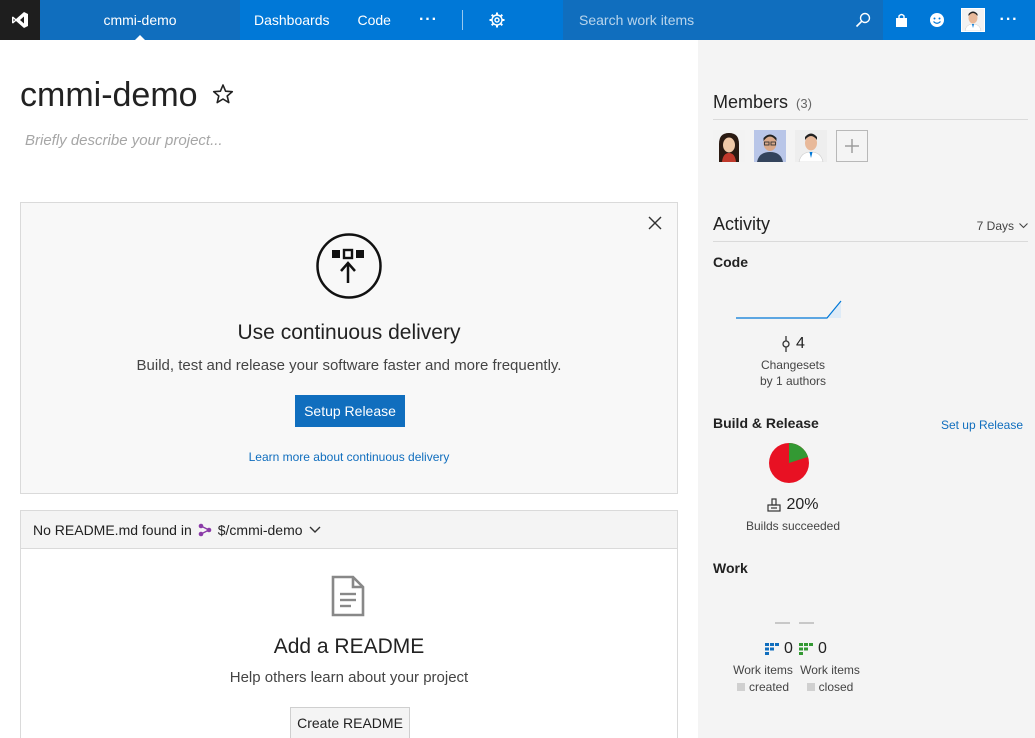 The width and height of the screenshot is (1035, 738). Describe the element at coordinates (863, 20) in the screenshot. I see `search-icon` at that location.